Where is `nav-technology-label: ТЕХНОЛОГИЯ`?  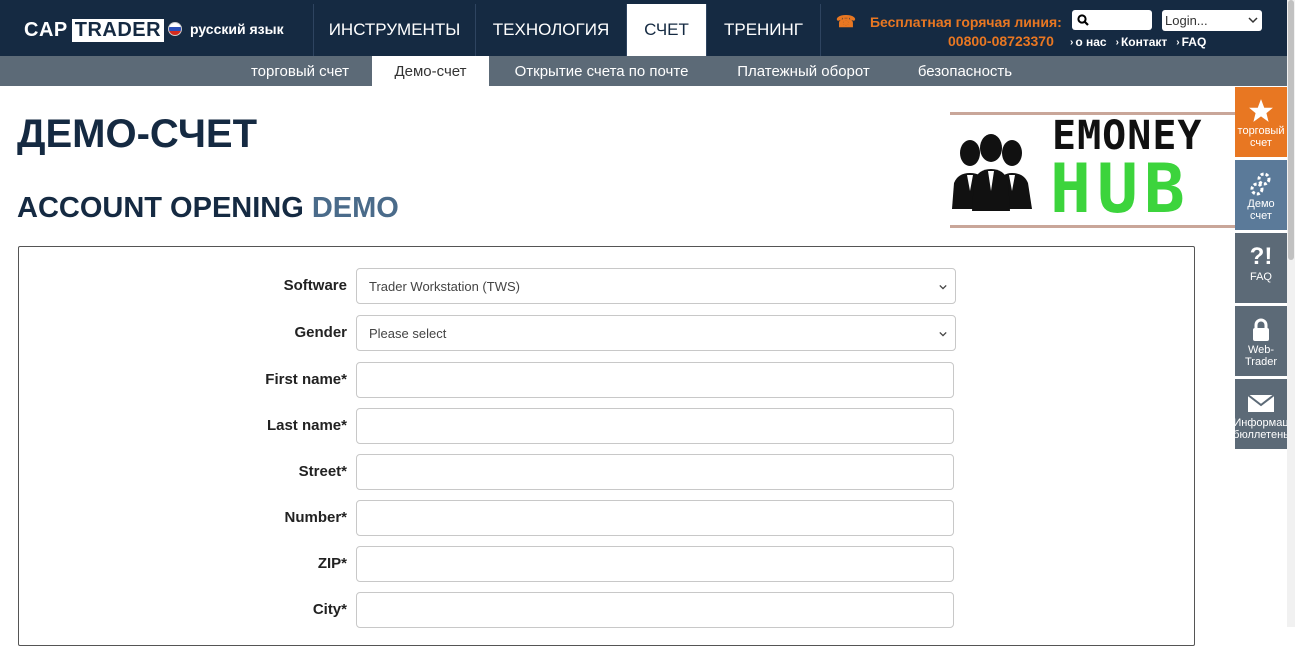 nav-technology-label: ТЕХНОЛОГИЯ is located at coordinates (551, 29).